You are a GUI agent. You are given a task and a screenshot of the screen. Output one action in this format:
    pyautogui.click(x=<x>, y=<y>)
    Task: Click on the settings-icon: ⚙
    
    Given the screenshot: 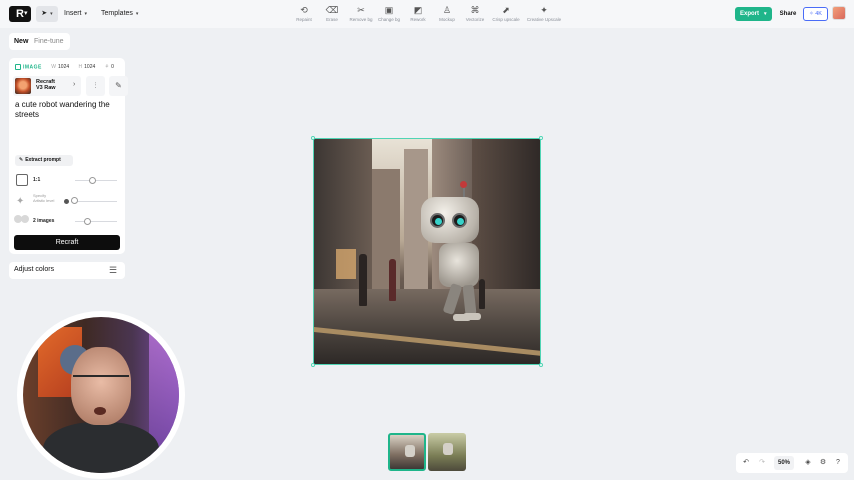 What is the action you would take?
    pyautogui.click(x=823, y=463)
    